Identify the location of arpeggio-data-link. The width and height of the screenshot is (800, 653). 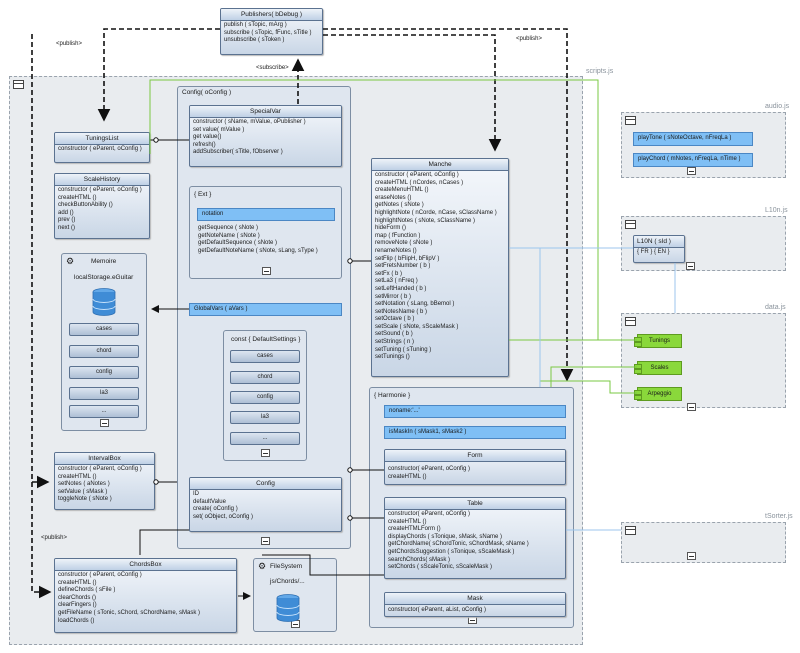
(588, 387).